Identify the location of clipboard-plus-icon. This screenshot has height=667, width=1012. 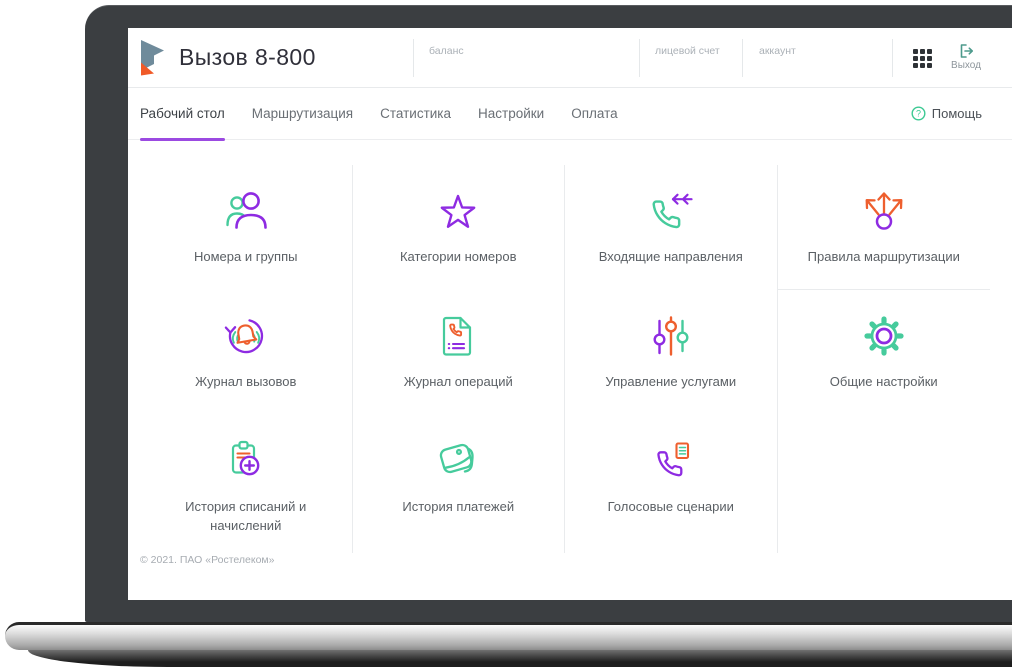
(246, 461).